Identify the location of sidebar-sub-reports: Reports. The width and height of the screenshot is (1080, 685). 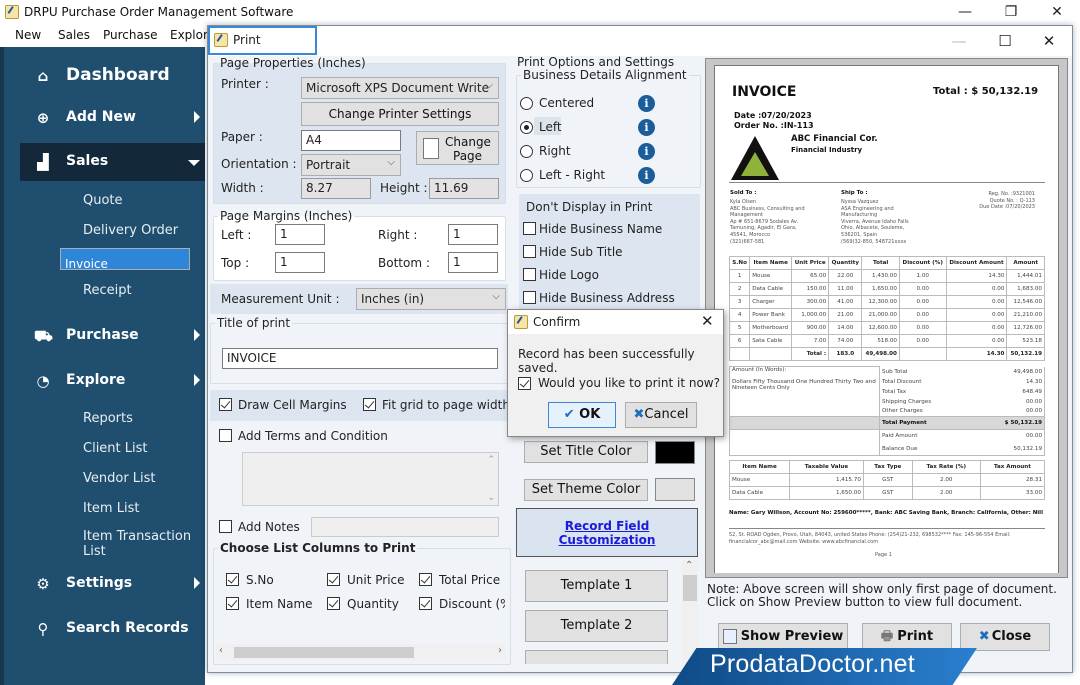
(125, 418).